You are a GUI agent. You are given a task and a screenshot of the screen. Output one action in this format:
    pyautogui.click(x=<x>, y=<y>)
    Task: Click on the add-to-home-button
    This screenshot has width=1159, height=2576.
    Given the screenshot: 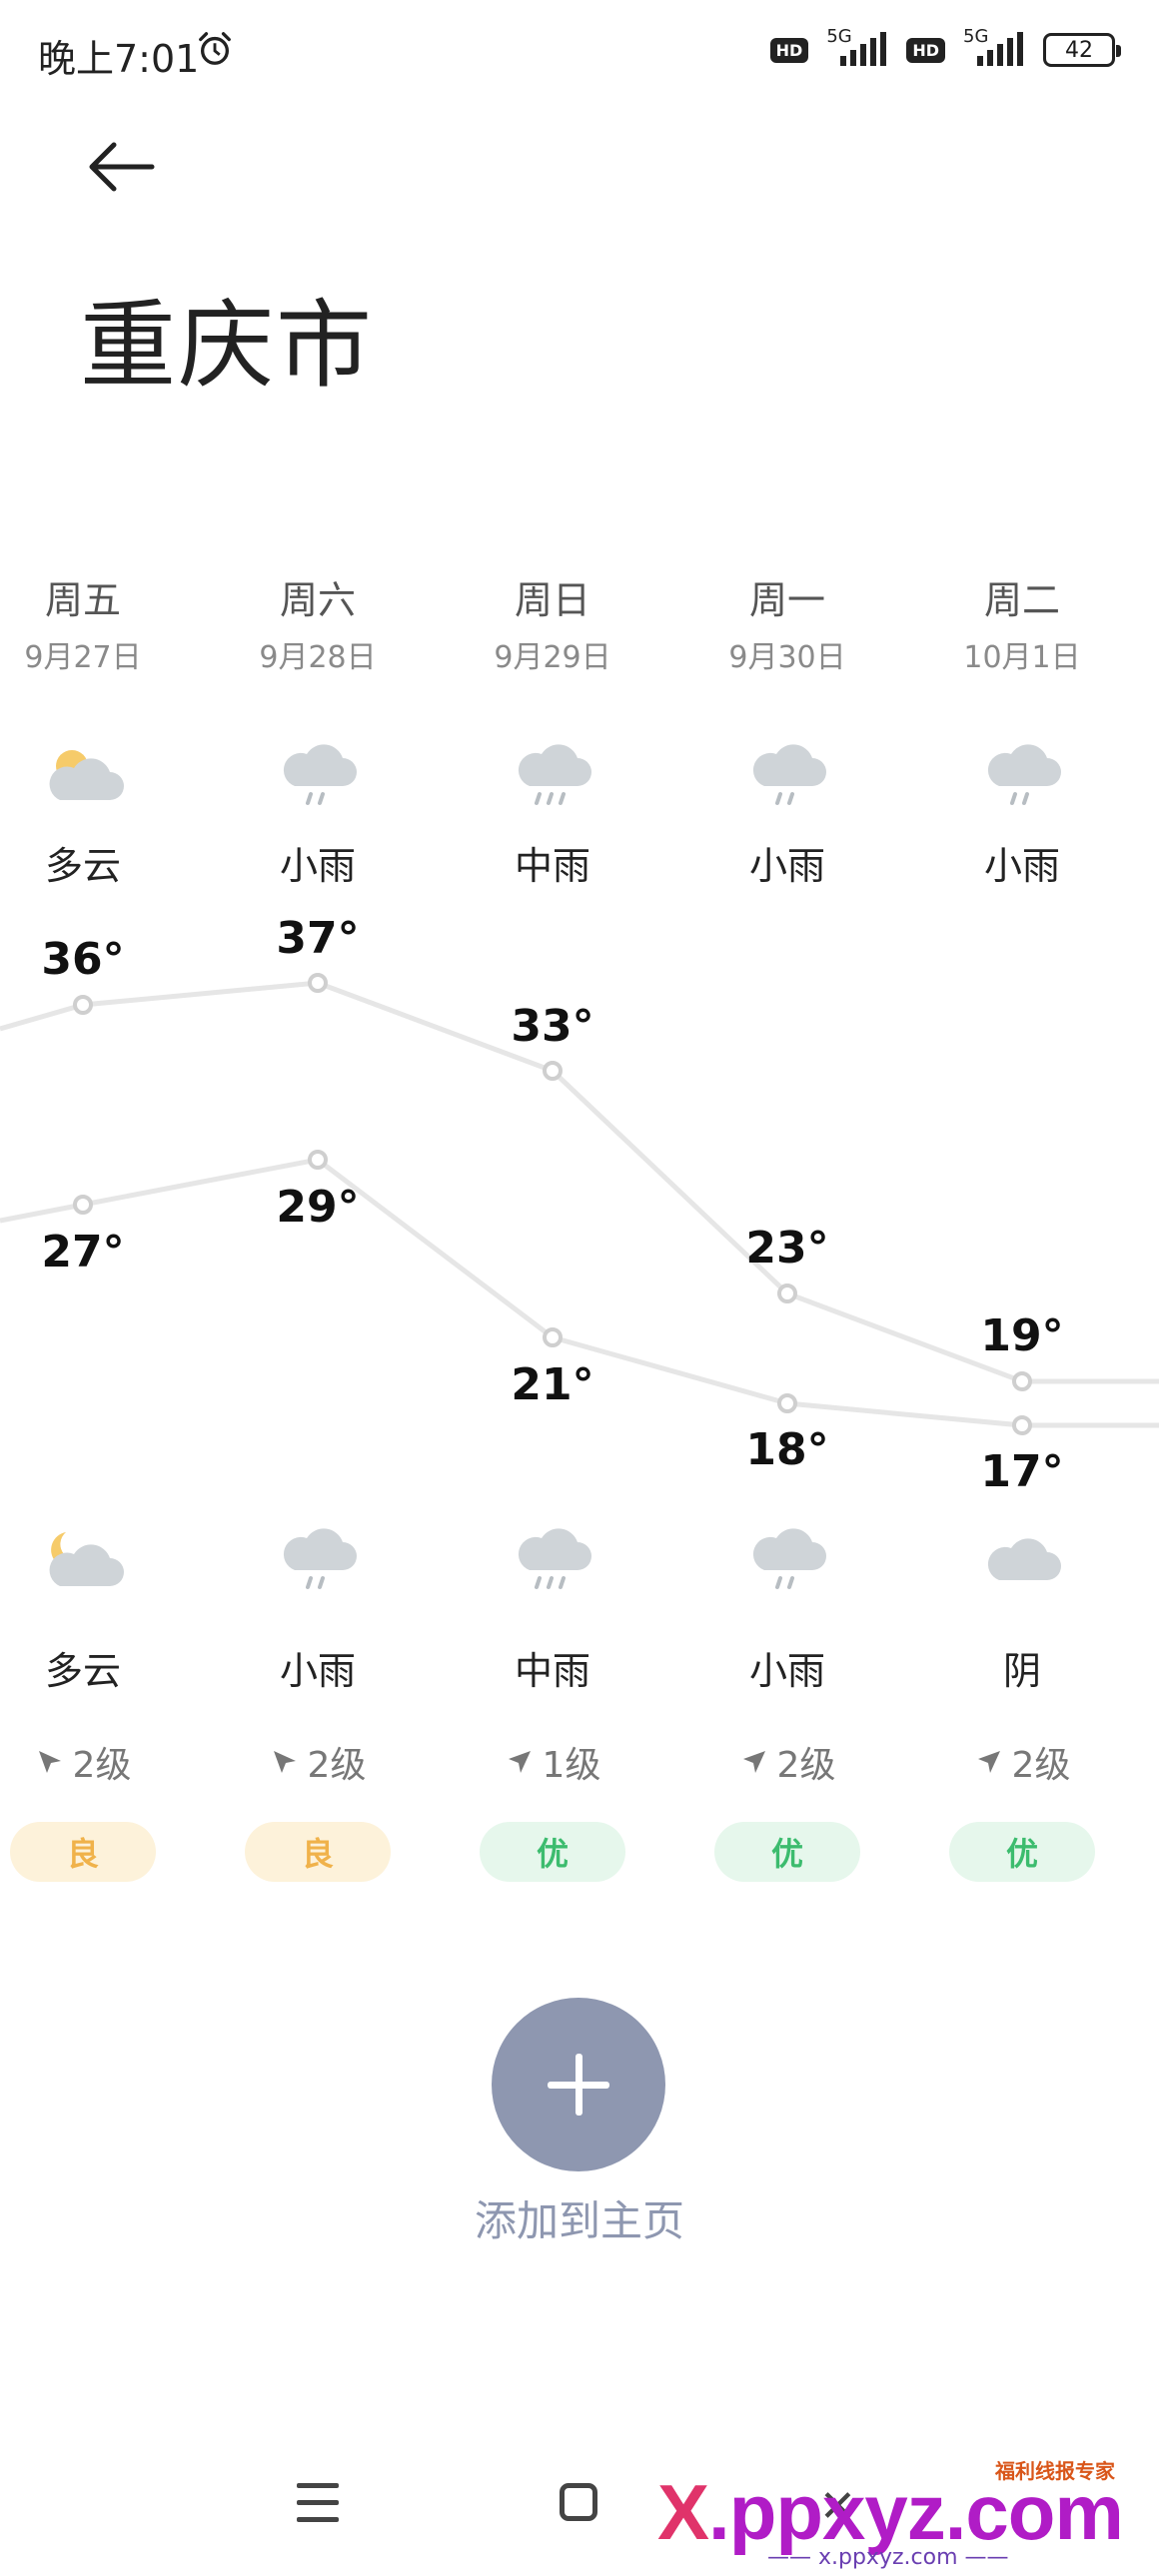 What is the action you would take?
    pyautogui.click(x=579, y=2085)
    